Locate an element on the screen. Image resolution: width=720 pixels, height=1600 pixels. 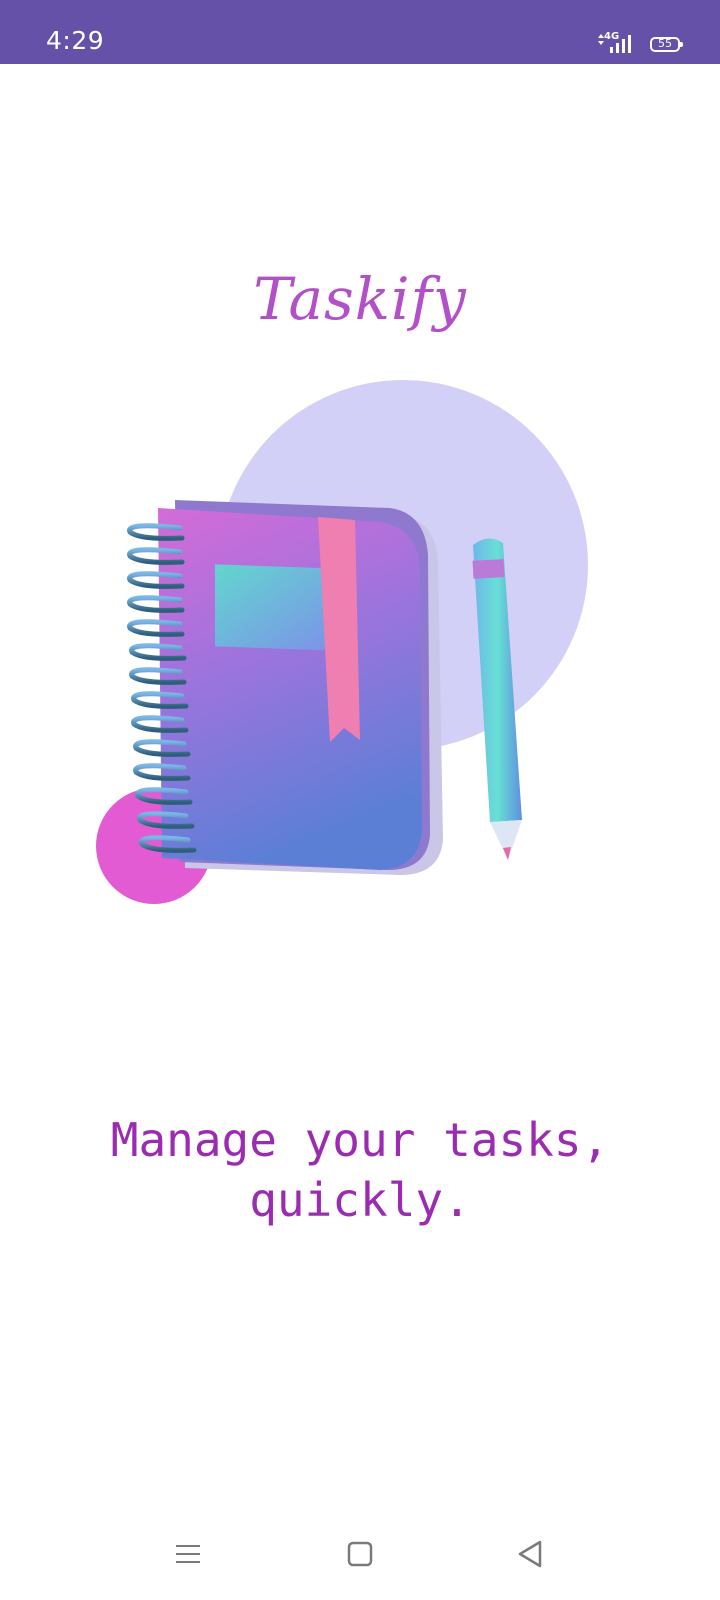
battery-level: 55 is located at coordinates (665, 43).